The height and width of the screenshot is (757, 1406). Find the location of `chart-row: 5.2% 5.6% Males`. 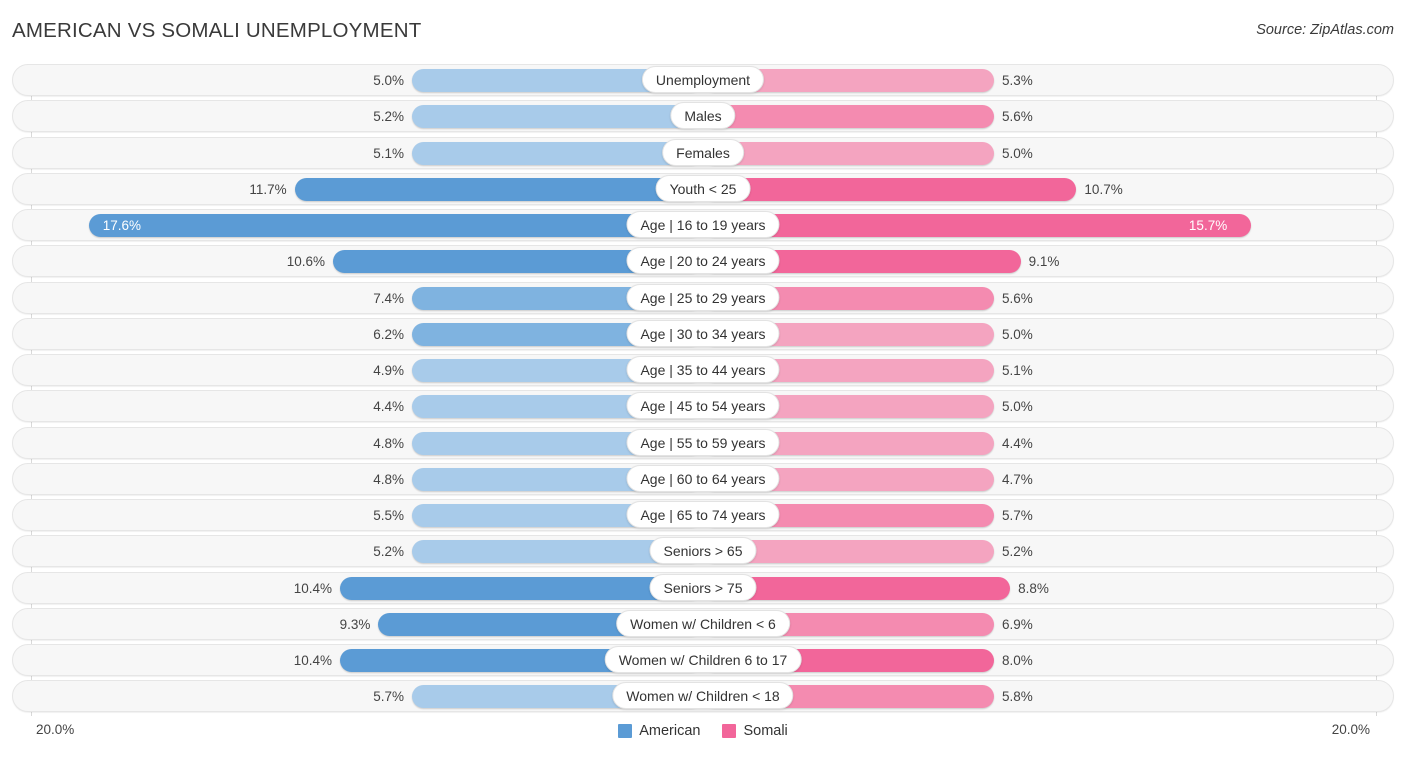

chart-row: 5.2% 5.6% Males is located at coordinates (703, 116).